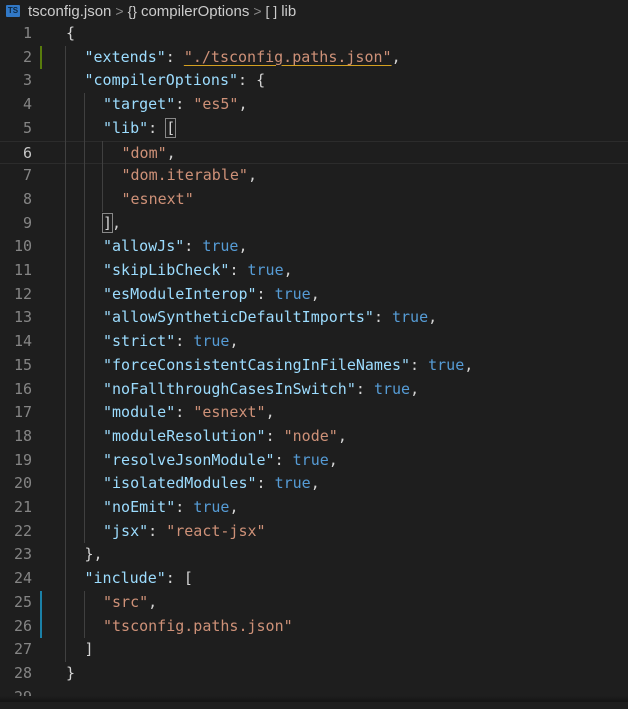 This screenshot has width=628, height=709. Describe the element at coordinates (126, 530) in the screenshot. I see `code-token: "jsx"` at that location.